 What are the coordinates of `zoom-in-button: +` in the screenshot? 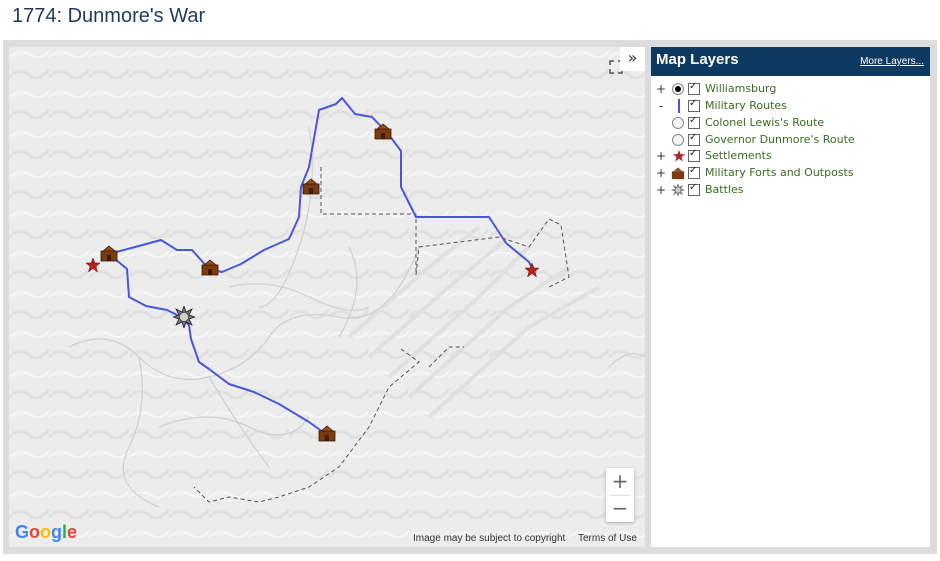 It's located at (620, 481).